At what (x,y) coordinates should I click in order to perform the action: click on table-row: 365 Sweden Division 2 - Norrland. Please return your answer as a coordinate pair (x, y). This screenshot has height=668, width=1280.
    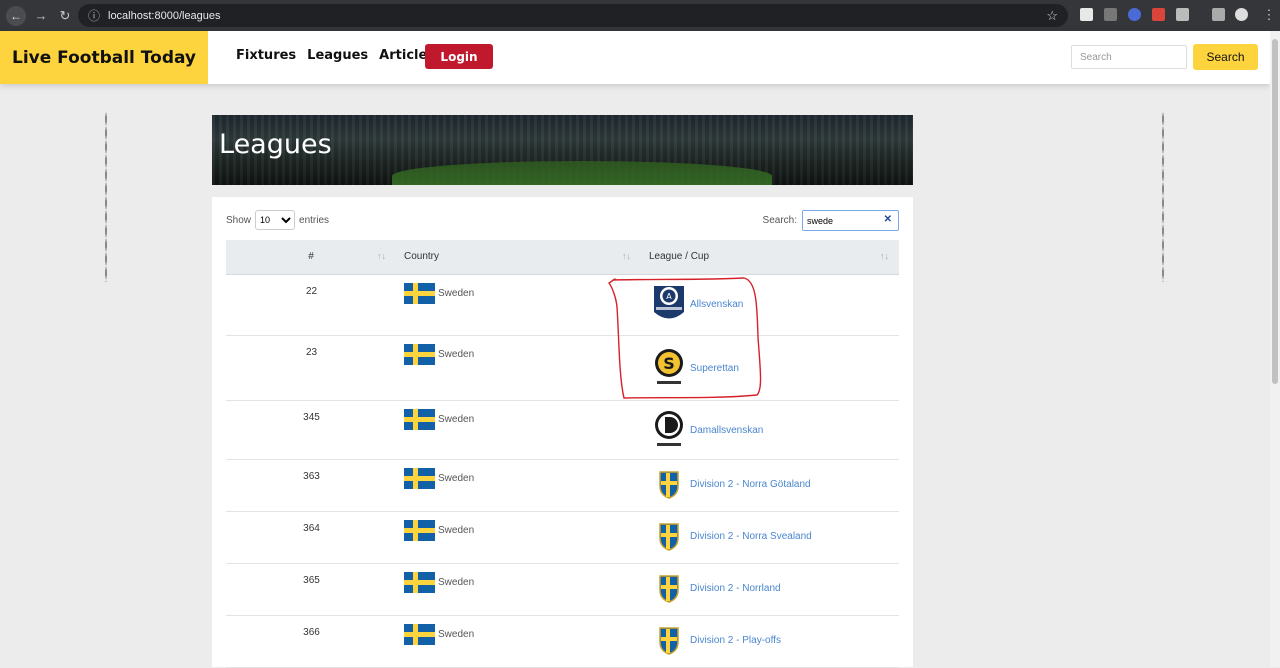
    Looking at the image, I should click on (562, 589).